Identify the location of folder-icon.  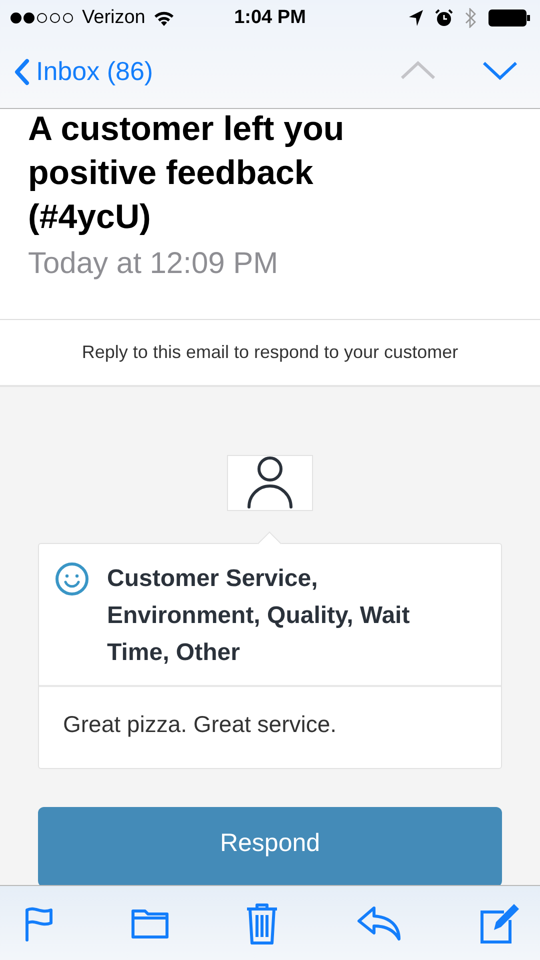
(149, 923).